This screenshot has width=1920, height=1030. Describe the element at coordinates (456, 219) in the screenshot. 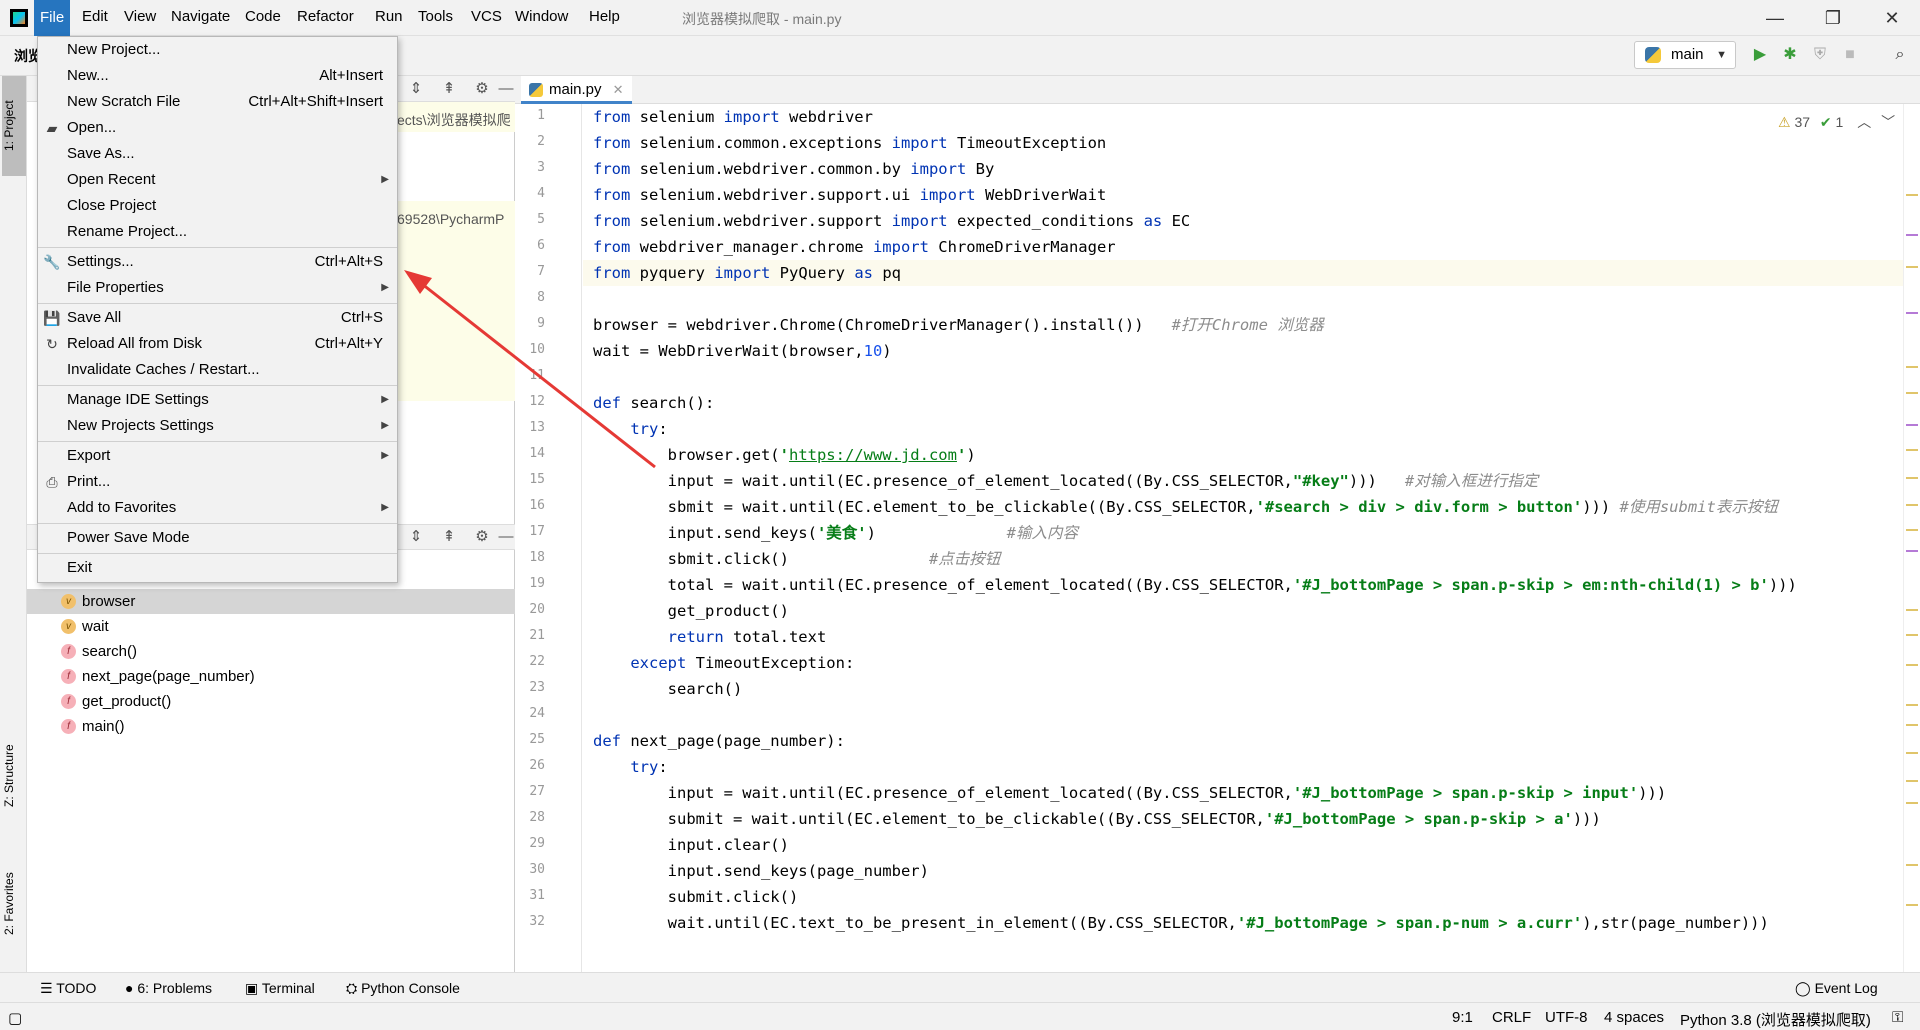

I see `external-libraries-path: 69528\PycharmP` at that location.